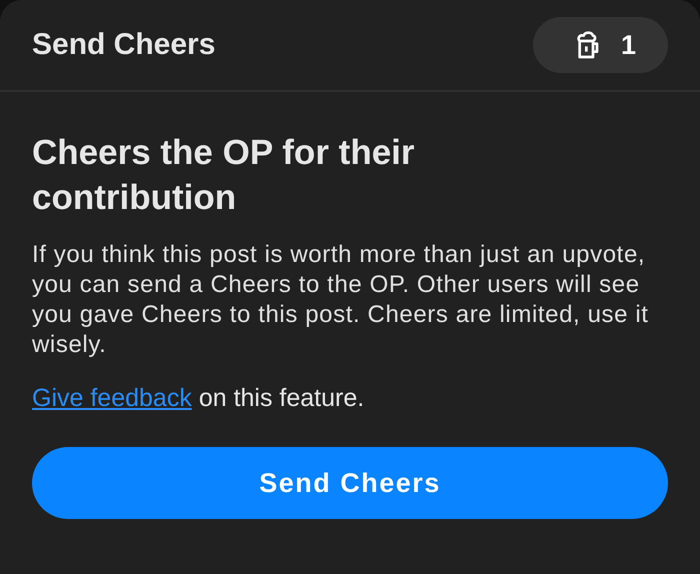 This screenshot has height=574, width=700. I want to click on cheers-count-badge: 1, so click(600, 45).